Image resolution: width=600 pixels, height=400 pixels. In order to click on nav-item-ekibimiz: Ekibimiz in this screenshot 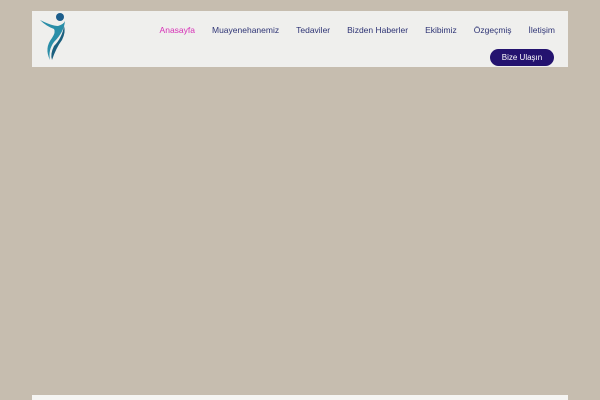, I will do `click(441, 30)`.